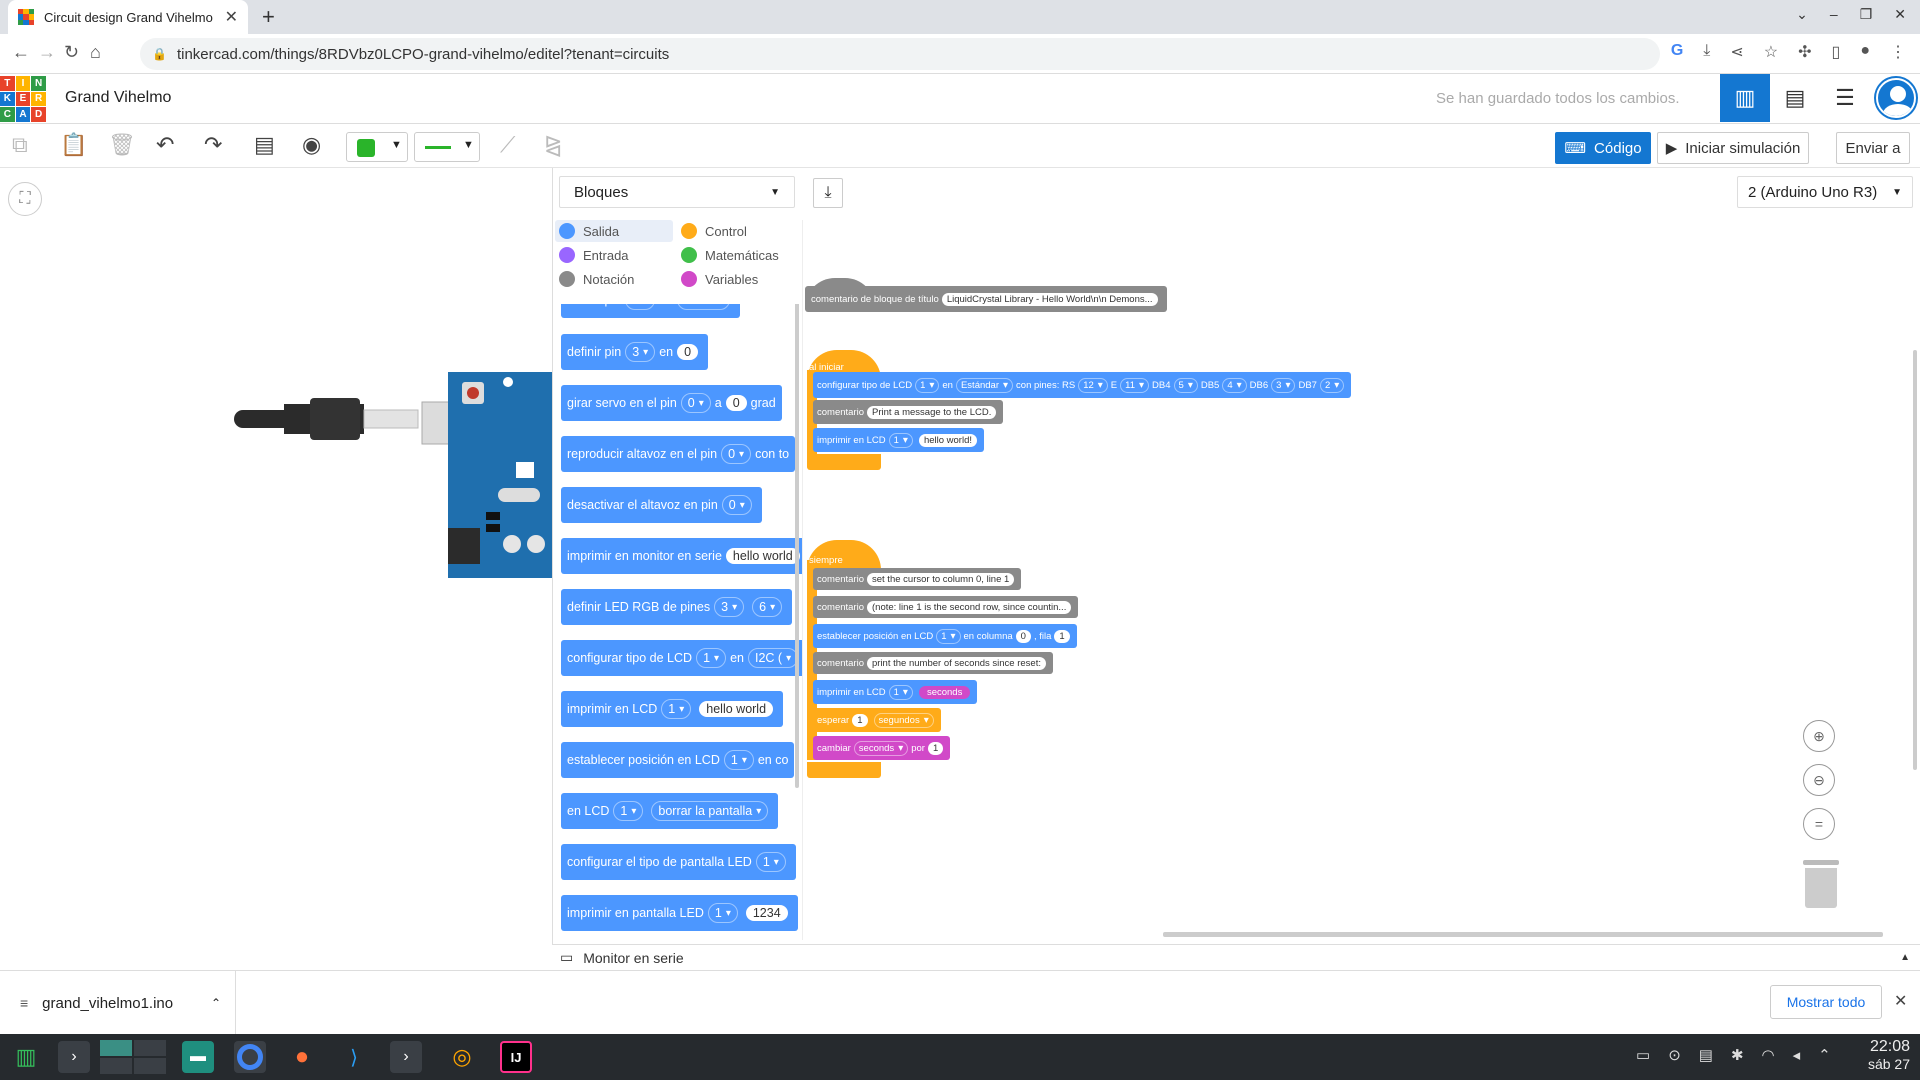  What do you see at coordinates (773, 658) in the screenshot?
I see `block-dropdown: I2C (` at bounding box center [773, 658].